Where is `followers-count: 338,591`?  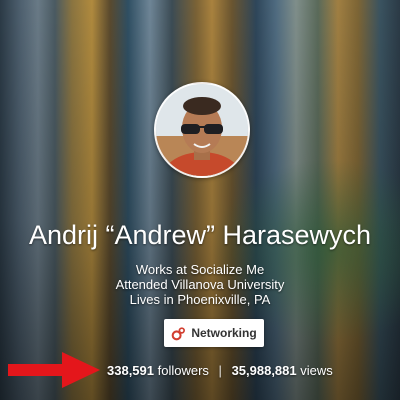
followers-count: 338,591 is located at coordinates (130, 370).